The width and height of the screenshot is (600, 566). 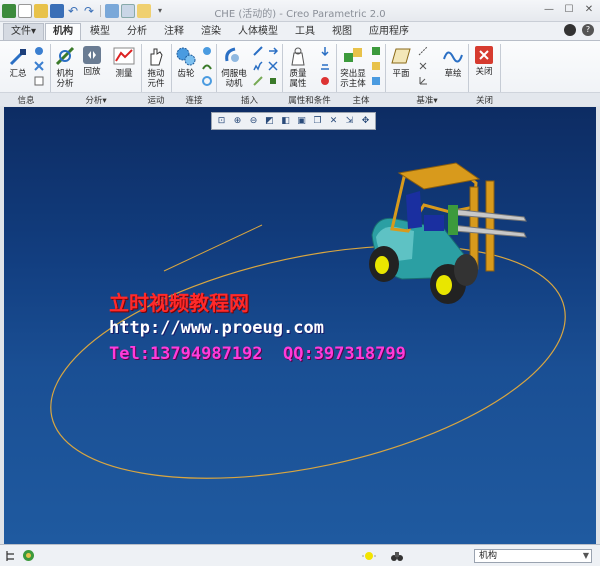 I want to click on selection-filter-value: 机构, so click(x=488, y=556).